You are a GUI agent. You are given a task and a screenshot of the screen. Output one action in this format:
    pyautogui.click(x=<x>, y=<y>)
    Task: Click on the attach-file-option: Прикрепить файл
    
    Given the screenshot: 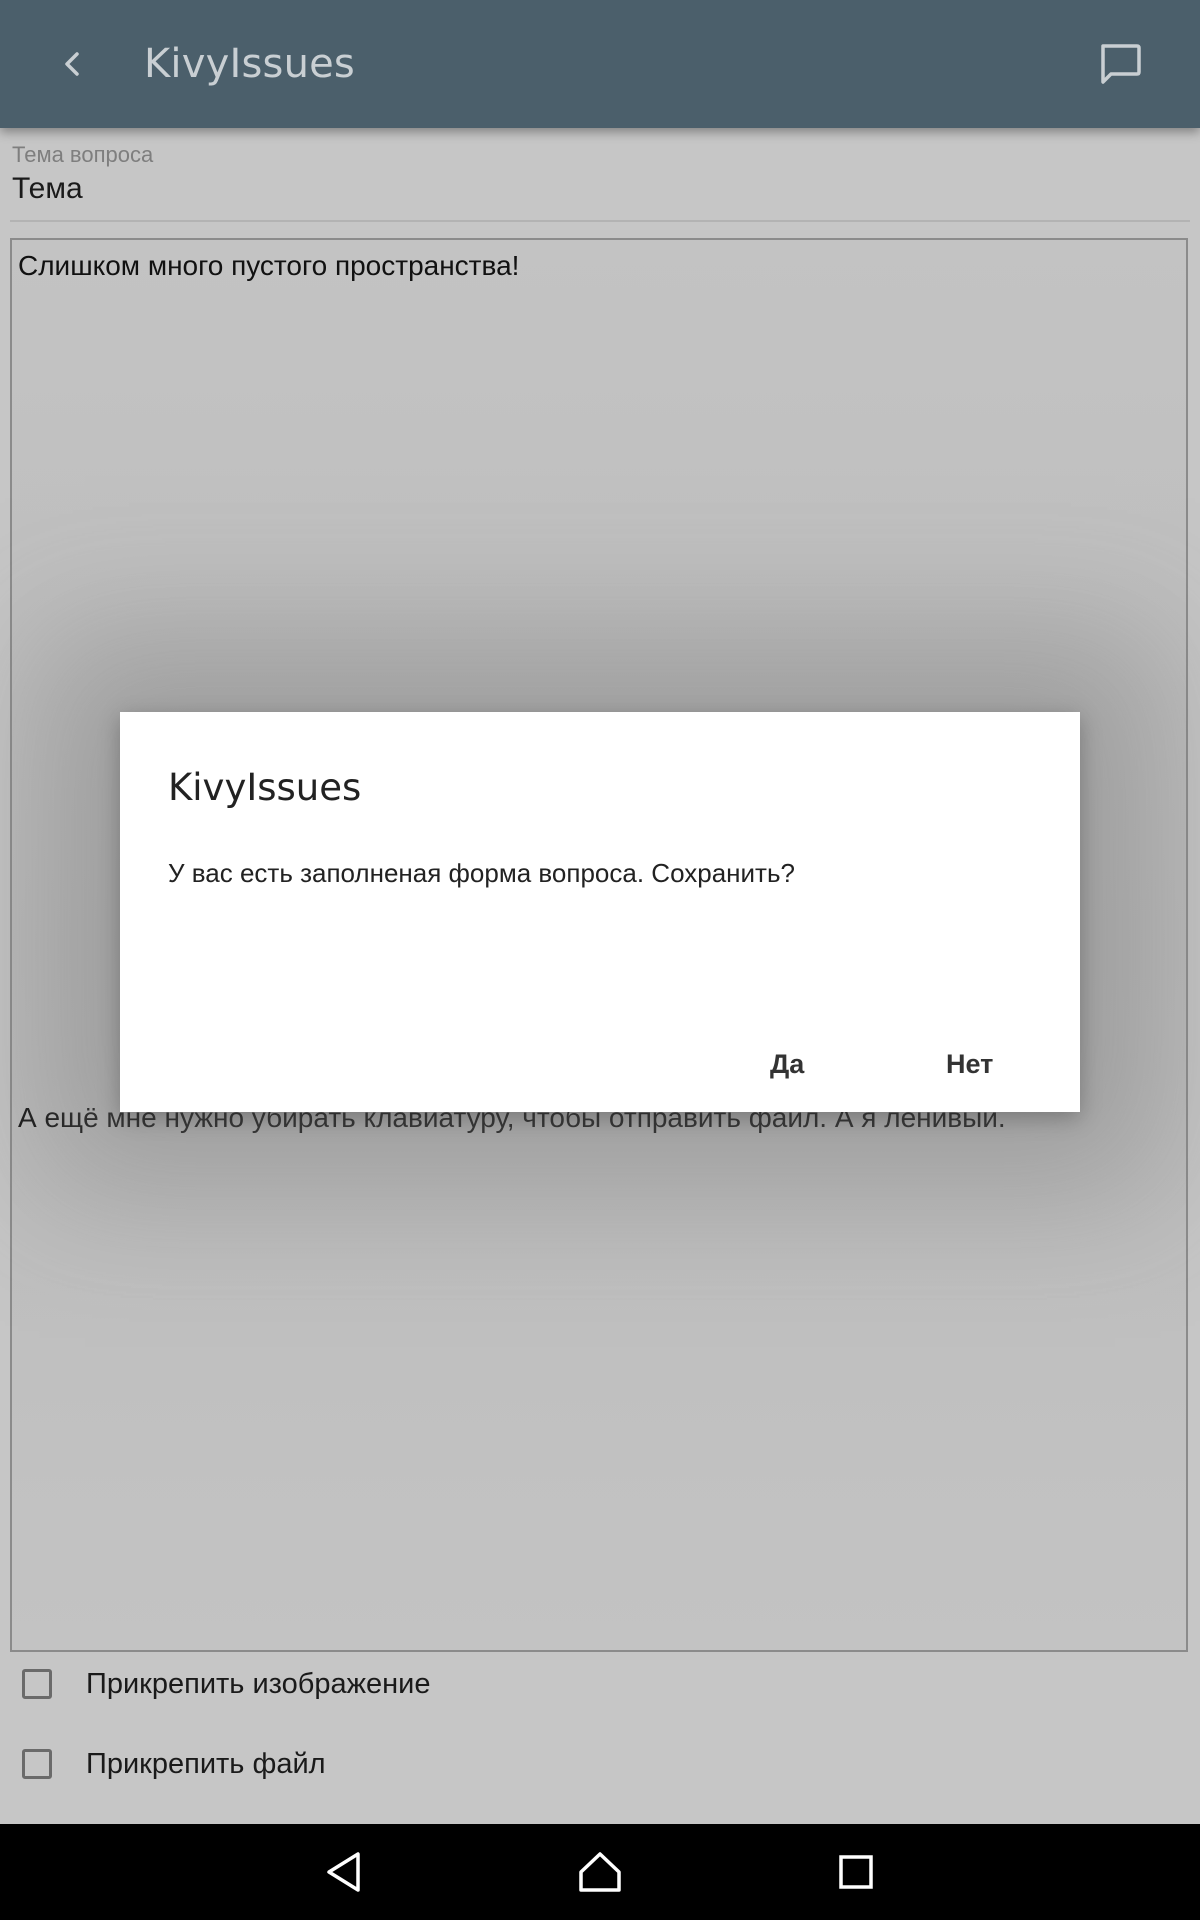 What is the action you would take?
    pyautogui.click(x=174, y=1764)
    